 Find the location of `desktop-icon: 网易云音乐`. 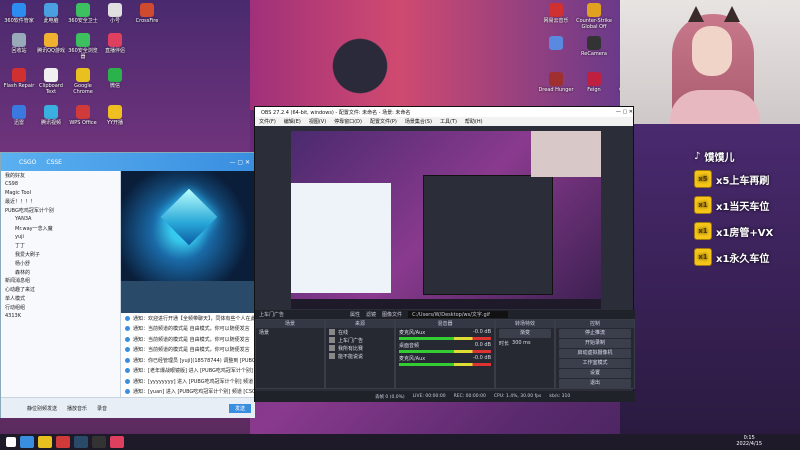

desktop-icon: 网易云音乐 is located at coordinates (556, 13).